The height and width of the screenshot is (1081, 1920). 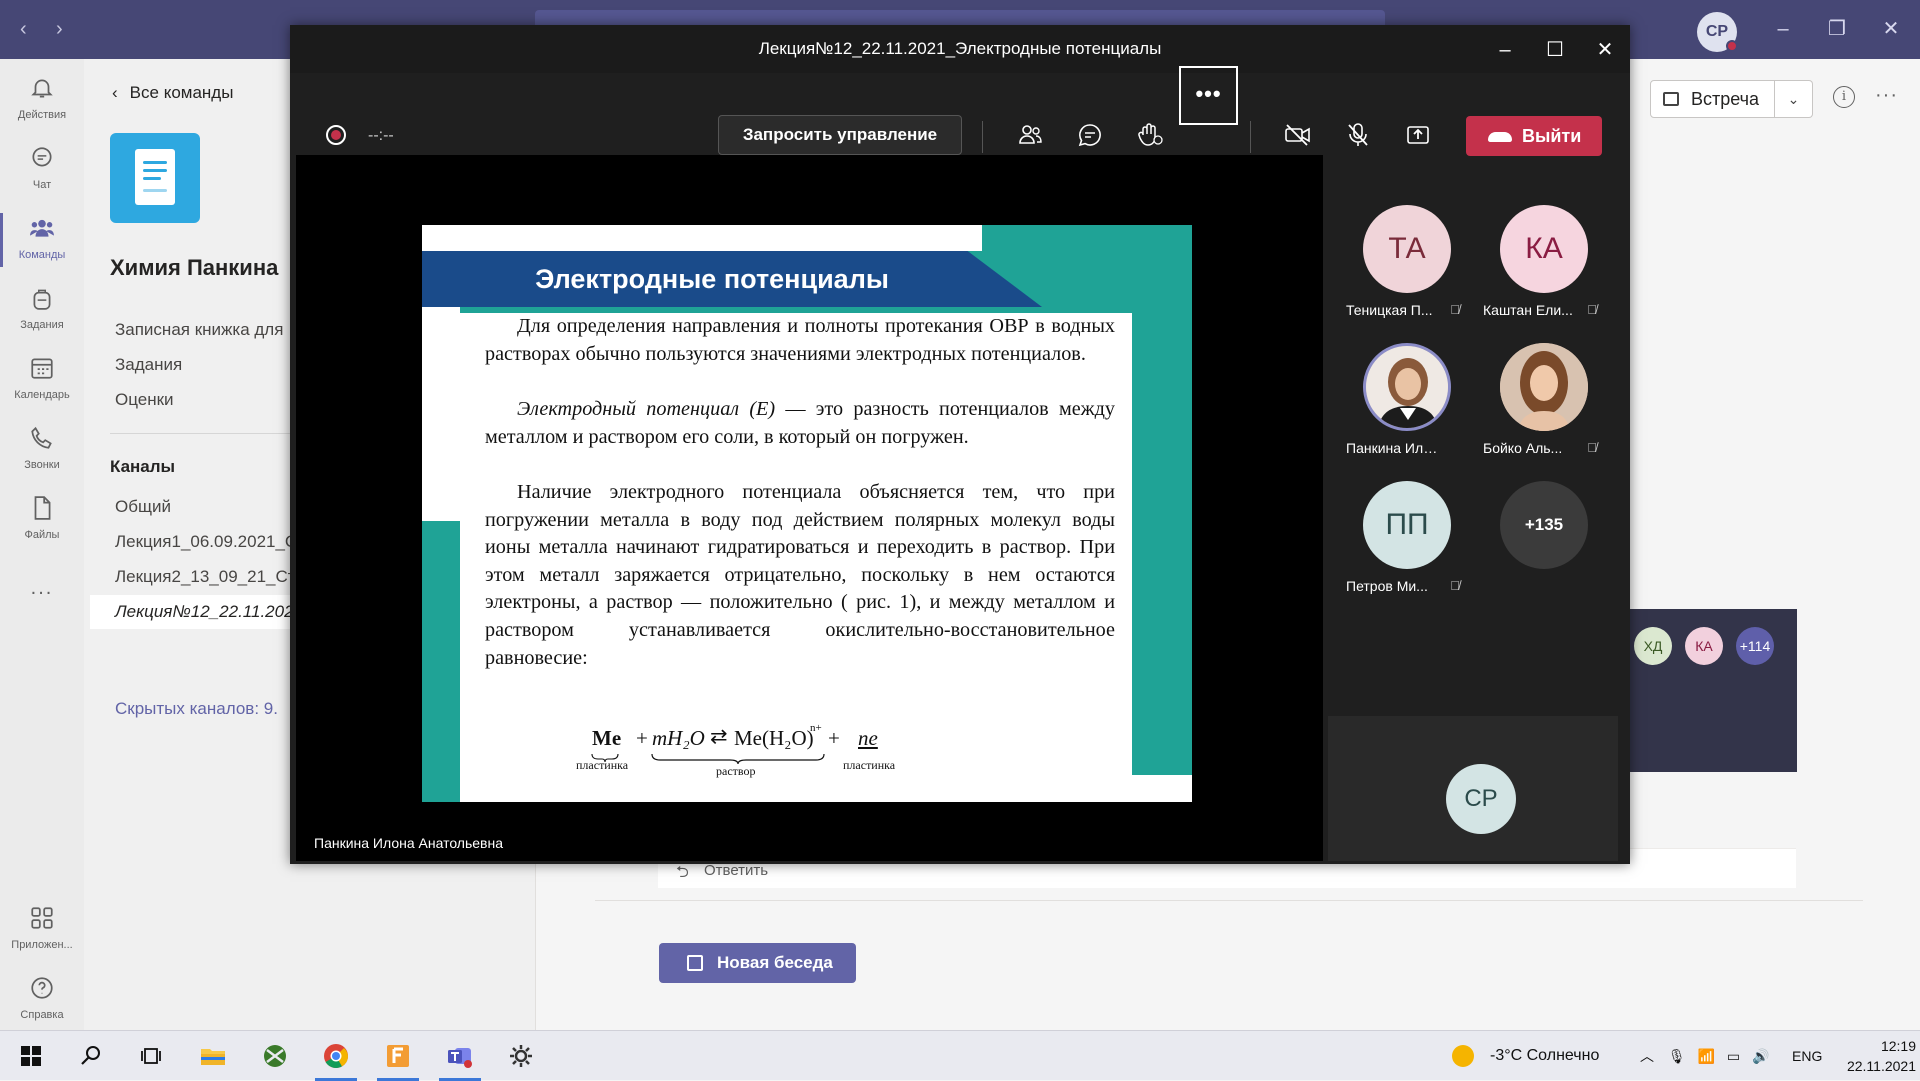 What do you see at coordinates (42, 255) in the screenshot?
I see `rail-label: Команды` at bounding box center [42, 255].